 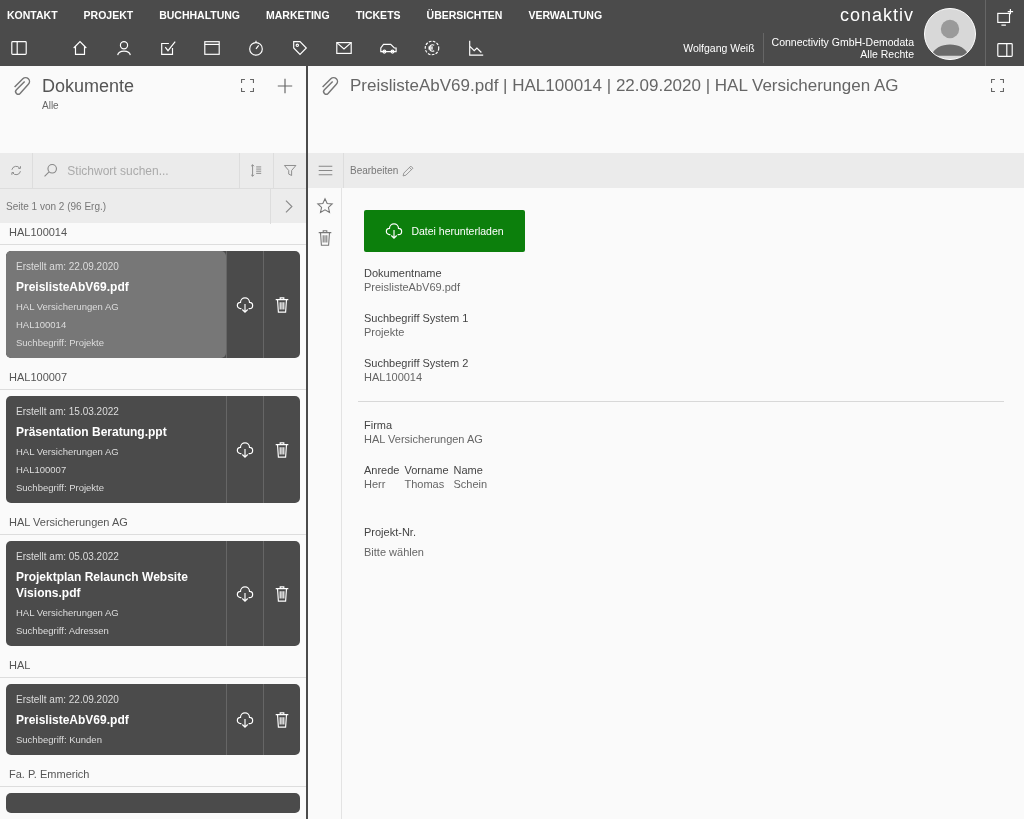 What do you see at coordinates (68, 556) in the screenshot?
I see `created-date: Erstellt am: 05.03.2022` at bounding box center [68, 556].